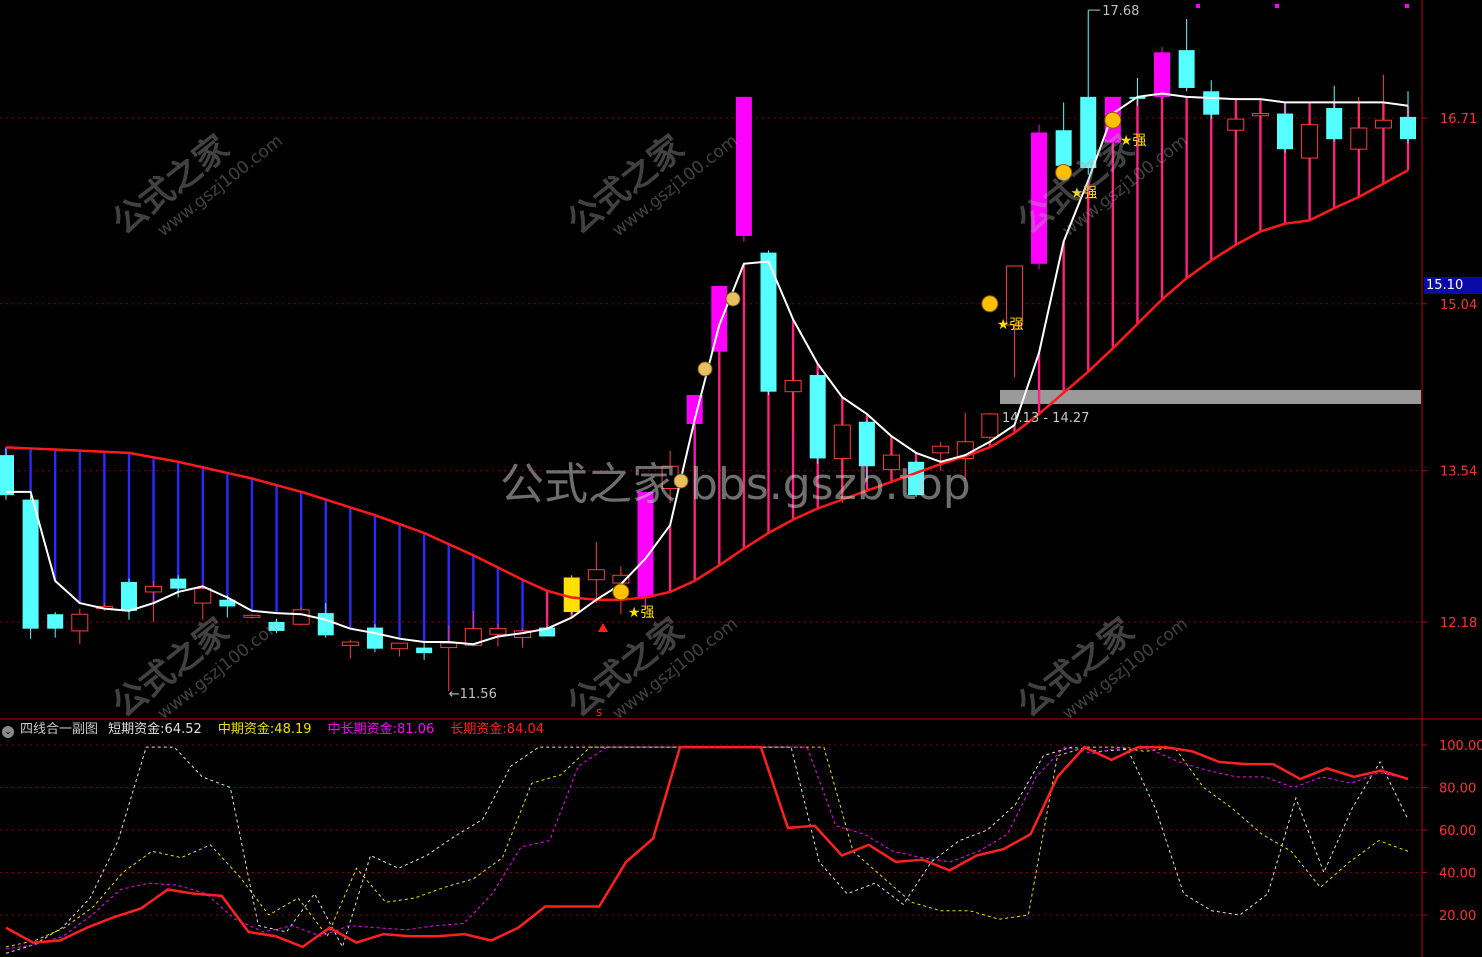 This screenshot has width=1482, height=957. Describe the element at coordinates (8, 732) in the screenshot. I see `chevron-down-icon: ⌄` at that location.